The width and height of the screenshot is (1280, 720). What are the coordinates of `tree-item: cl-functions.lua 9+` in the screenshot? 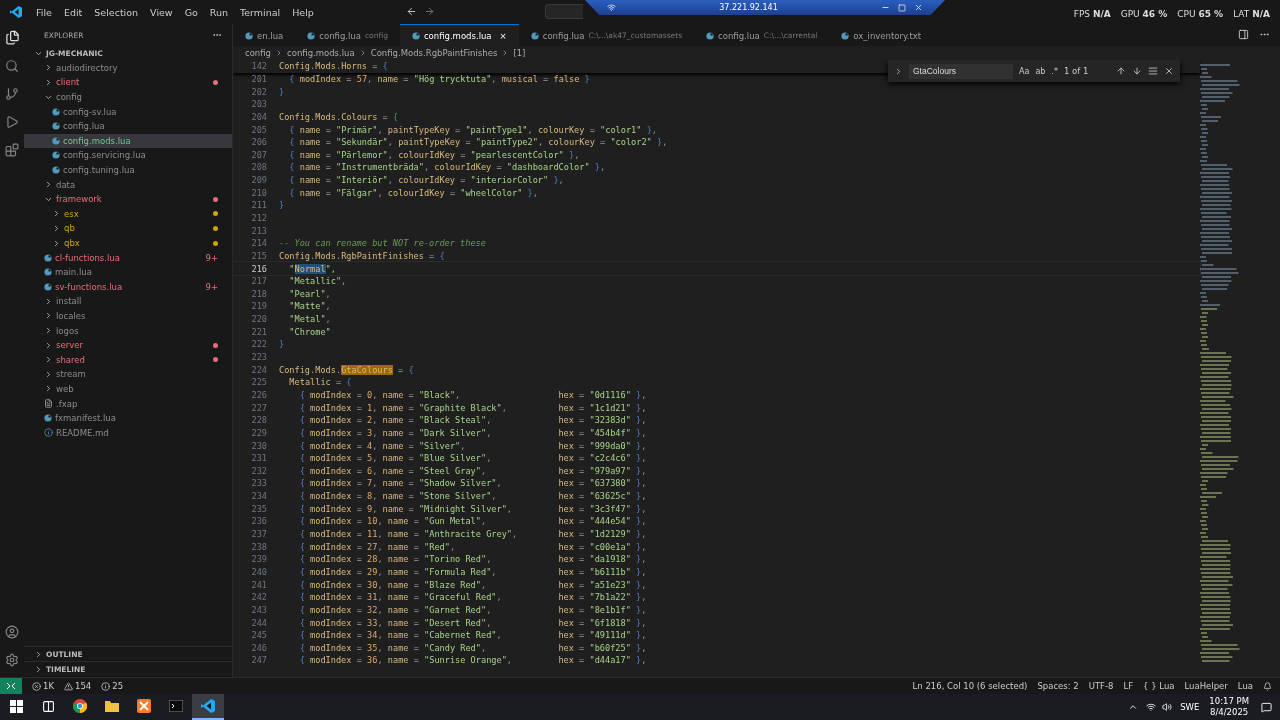 It's located at (128, 257).